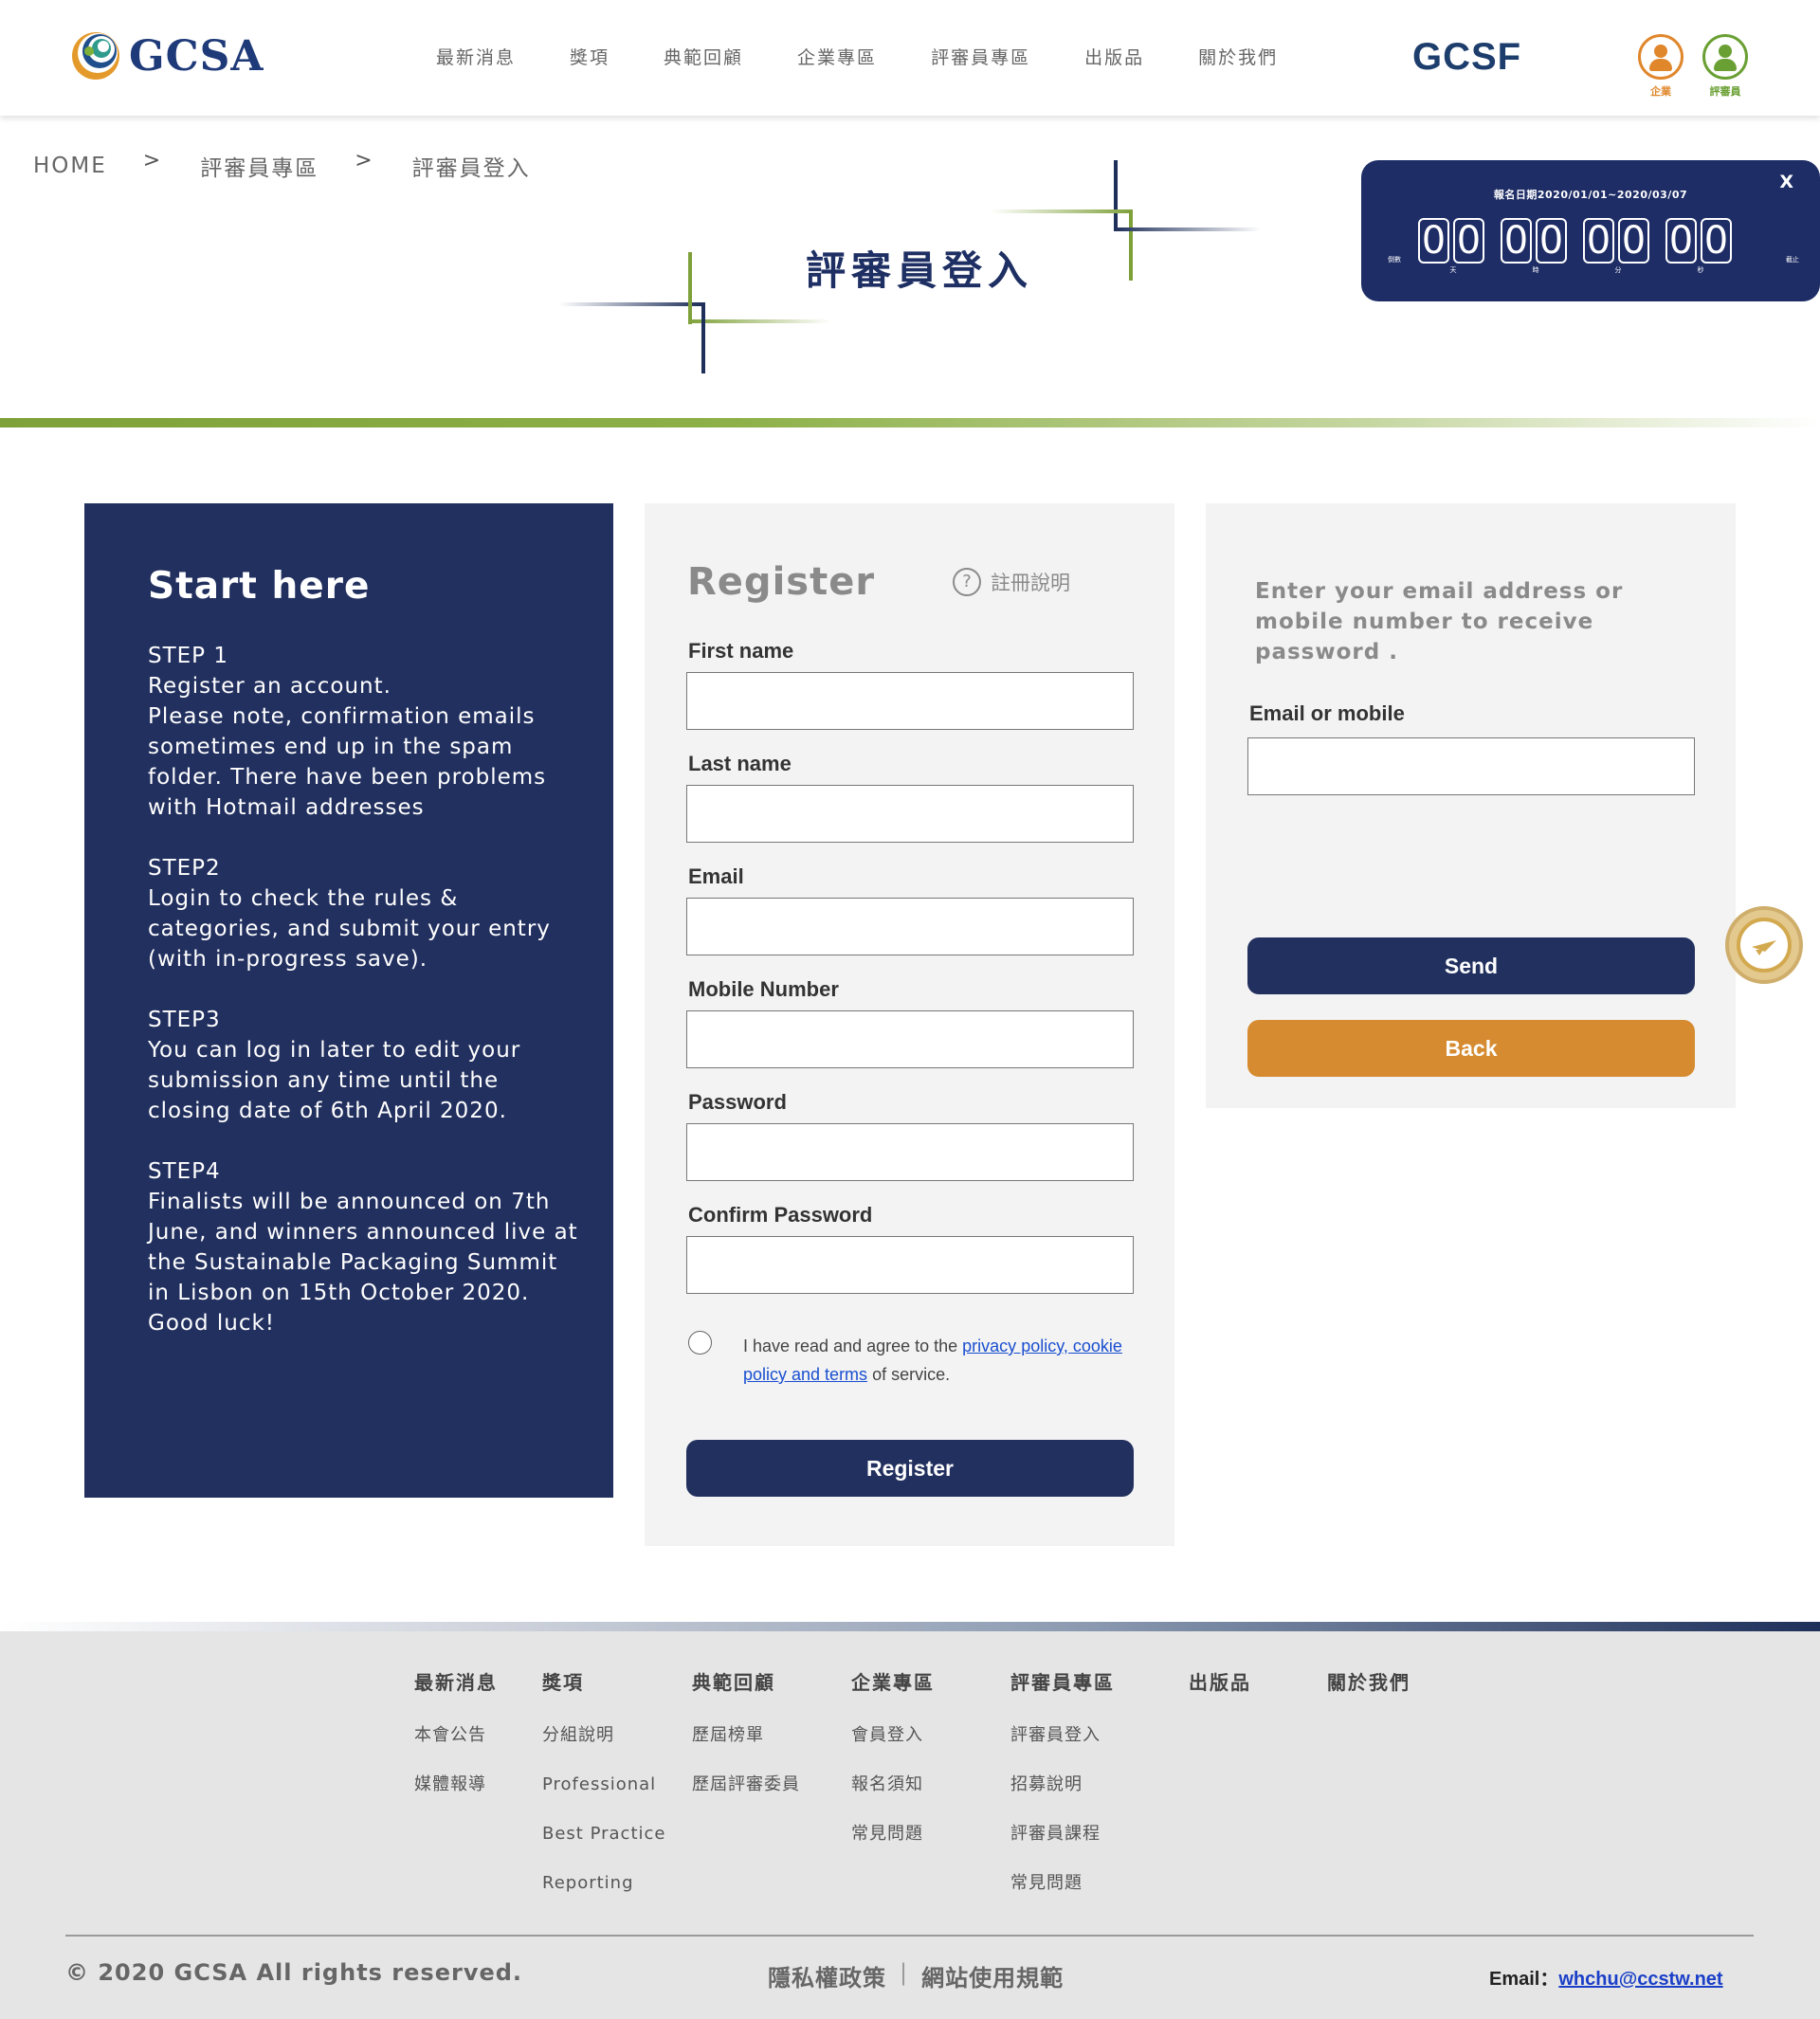  What do you see at coordinates (1327, 713) in the screenshot?
I see `email-or-mobile-label: Email or mobile` at bounding box center [1327, 713].